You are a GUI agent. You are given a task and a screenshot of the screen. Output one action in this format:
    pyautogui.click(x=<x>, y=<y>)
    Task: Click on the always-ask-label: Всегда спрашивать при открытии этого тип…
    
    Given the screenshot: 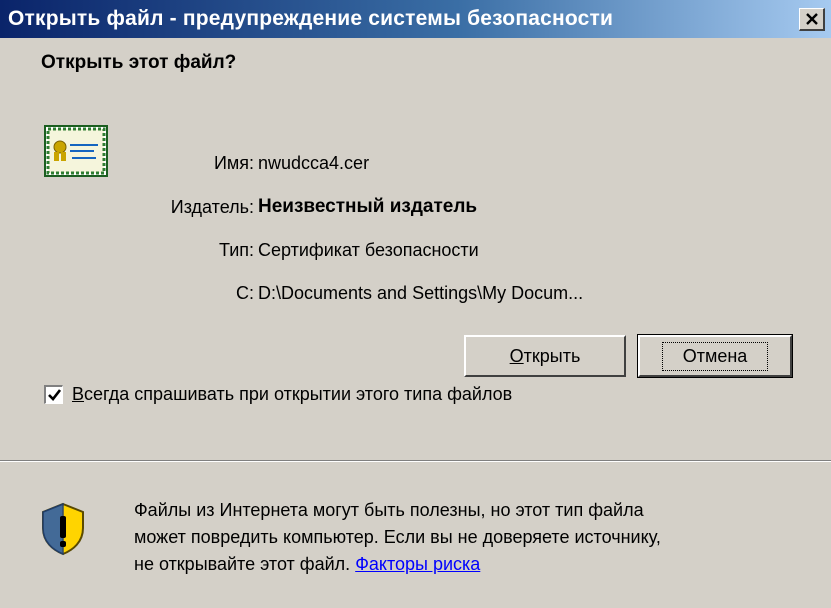 What is the action you would take?
    pyautogui.click(x=292, y=394)
    